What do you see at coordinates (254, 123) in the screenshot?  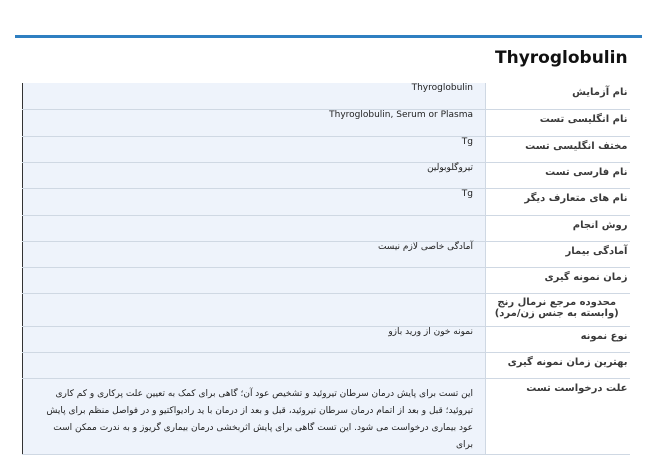 I see `english-name-value: Thyroglobulin, Serum or Plasma` at bounding box center [254, 123].